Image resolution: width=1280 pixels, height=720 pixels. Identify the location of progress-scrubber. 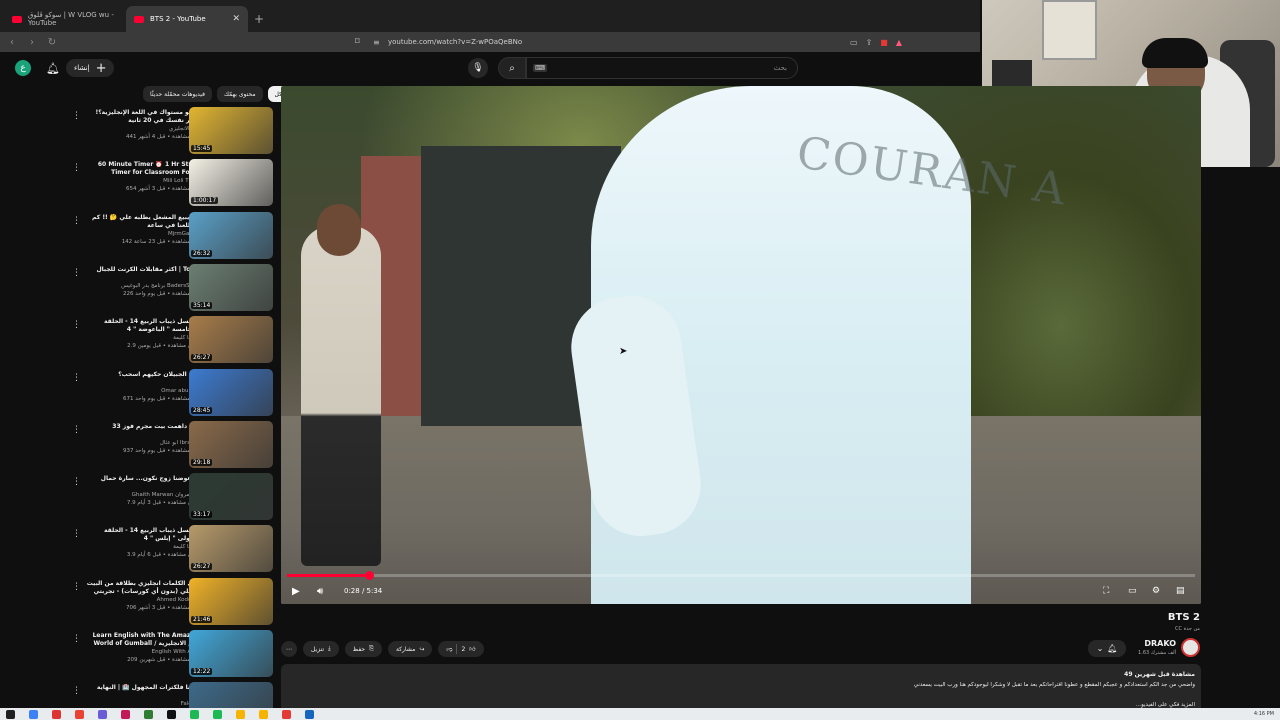
(369, 575).